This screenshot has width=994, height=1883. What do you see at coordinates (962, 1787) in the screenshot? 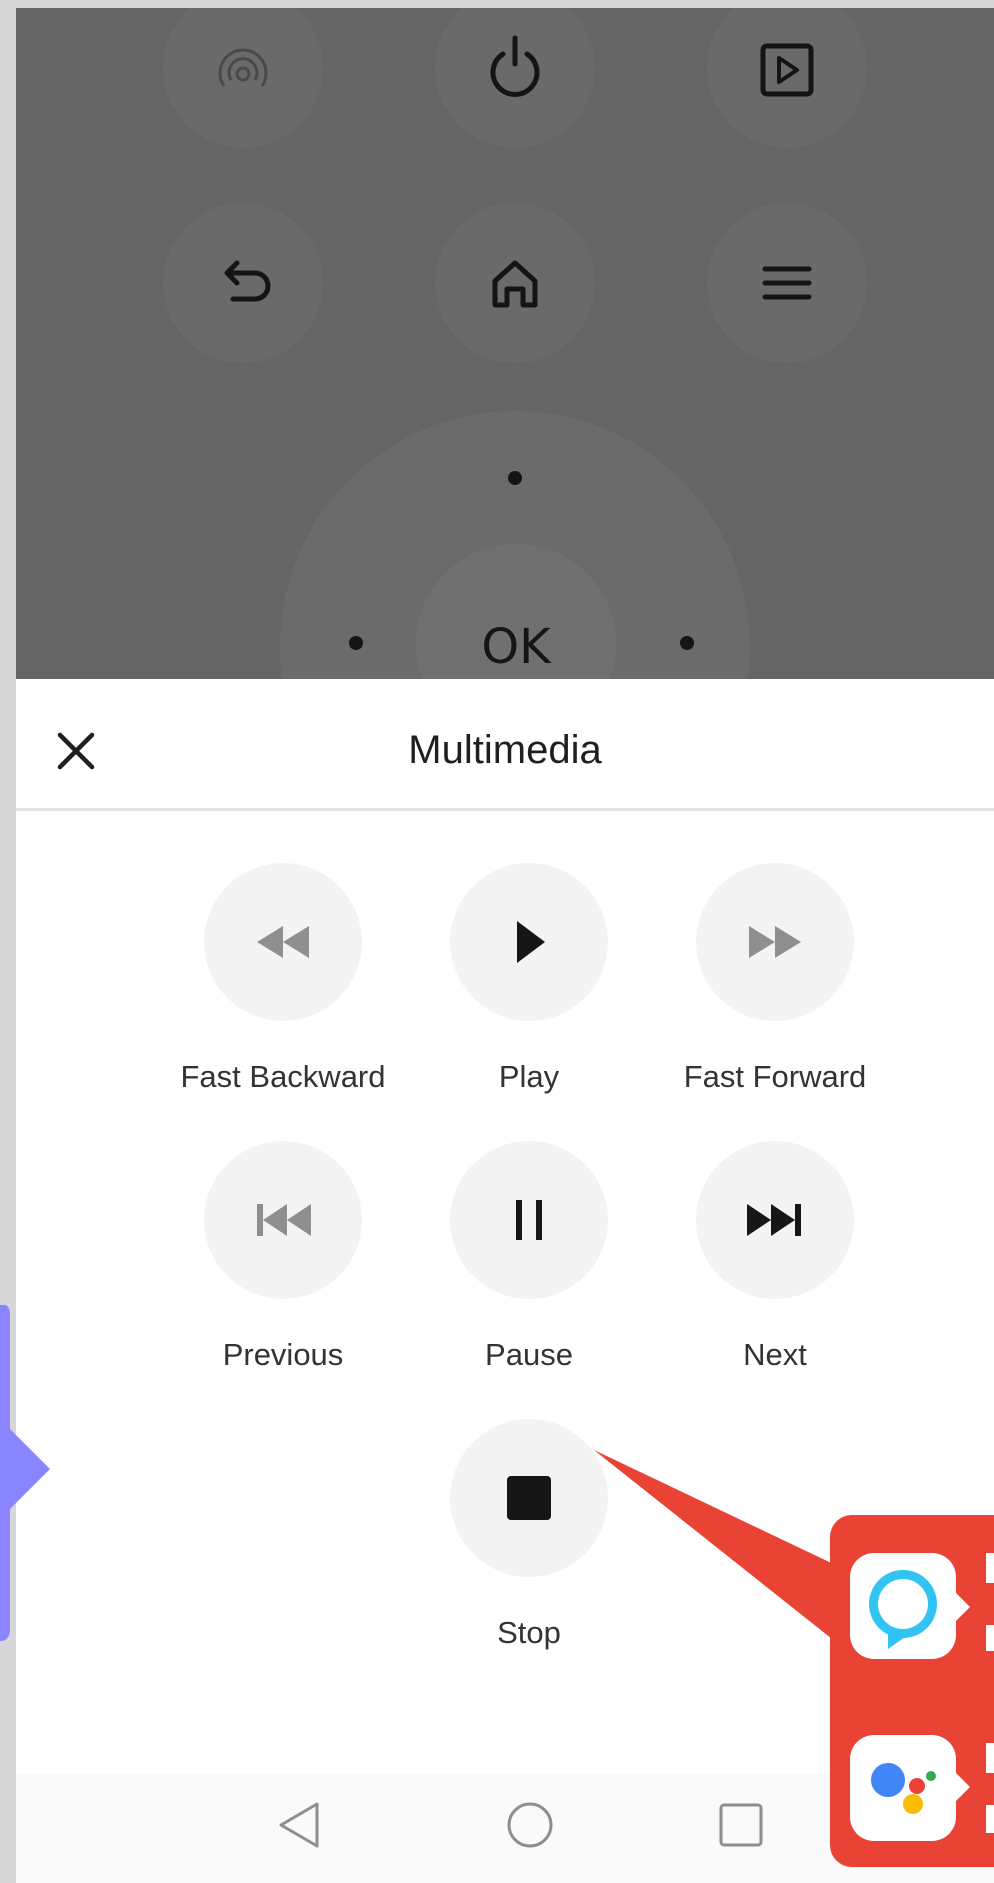
I see `google-assistant-badge-tip` at bounding box center [962, 1787].